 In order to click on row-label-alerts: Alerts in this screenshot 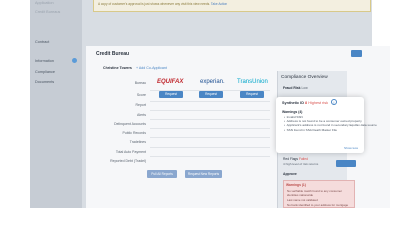, I will do `click(141, 115)`.